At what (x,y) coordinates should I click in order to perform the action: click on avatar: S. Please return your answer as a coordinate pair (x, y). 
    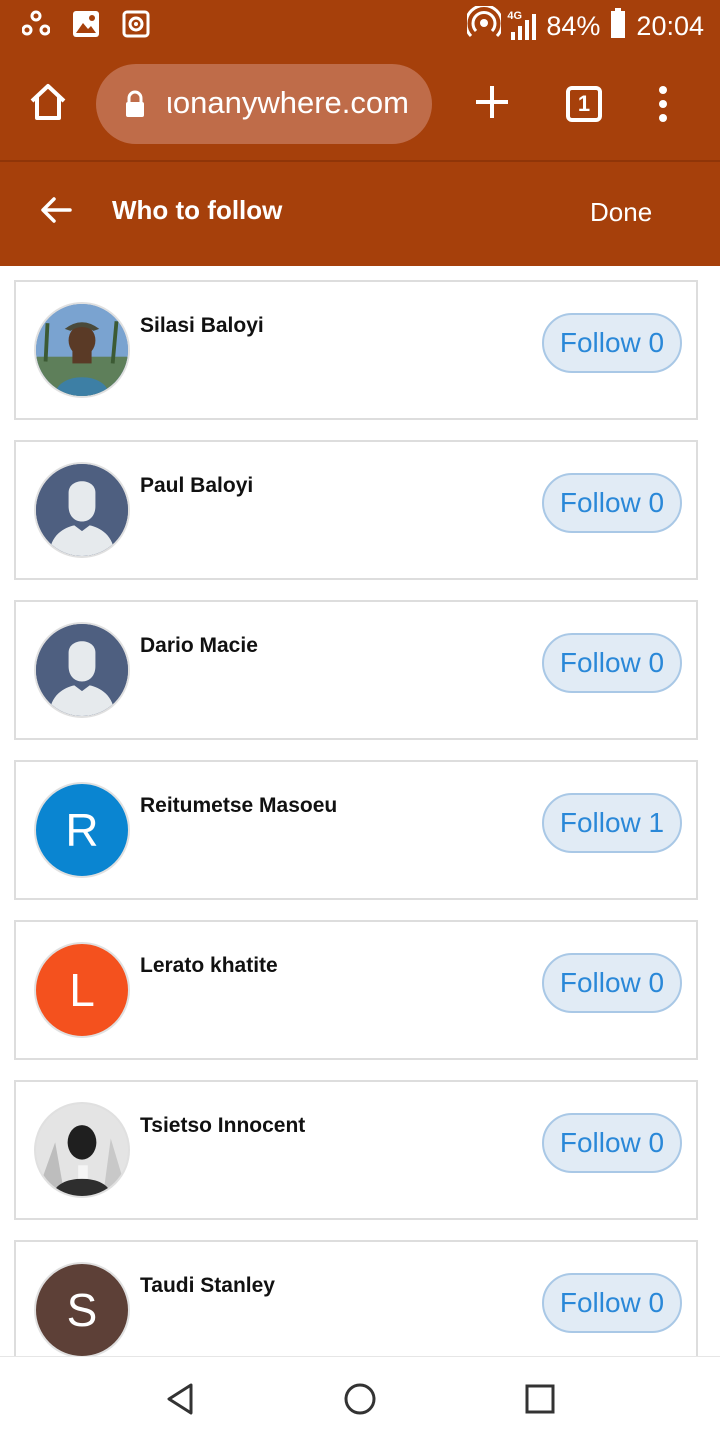
    Looking at the image, I should click on (82, 1309).